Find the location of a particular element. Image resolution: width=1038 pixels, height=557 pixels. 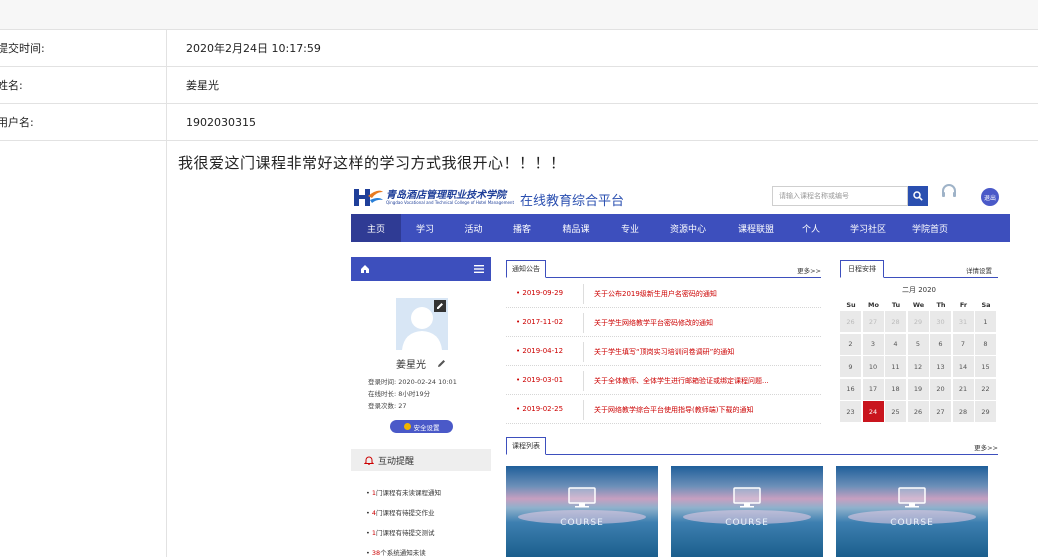

calendar-day: 31 is located at coordinates (963, 321).